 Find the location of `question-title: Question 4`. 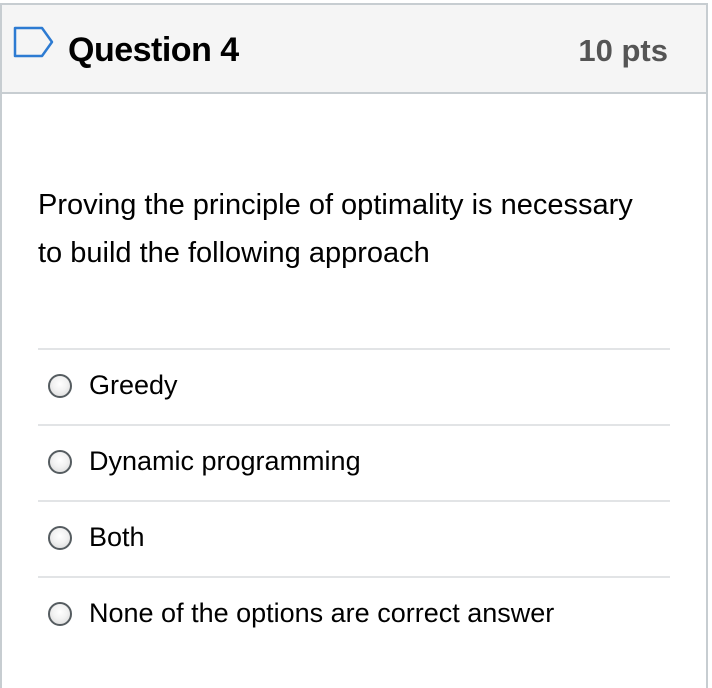

question-title: Question 4 is located at coordinates (153, 50).